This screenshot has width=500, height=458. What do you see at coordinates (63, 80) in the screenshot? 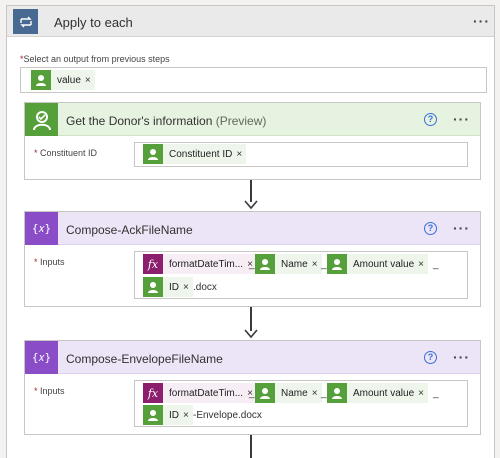
I see `value-token: value ×` at bounding box center [63, 80].